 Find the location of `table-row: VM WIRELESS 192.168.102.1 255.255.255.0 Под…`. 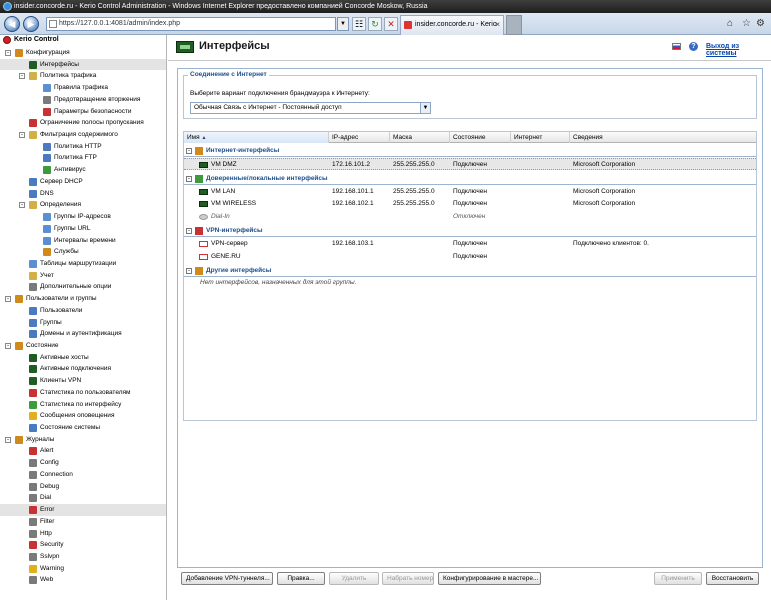

table-row: VM WIRELESS 192.168.102.1 255.255.255.0 Под… is located at coordinates (470, 204).